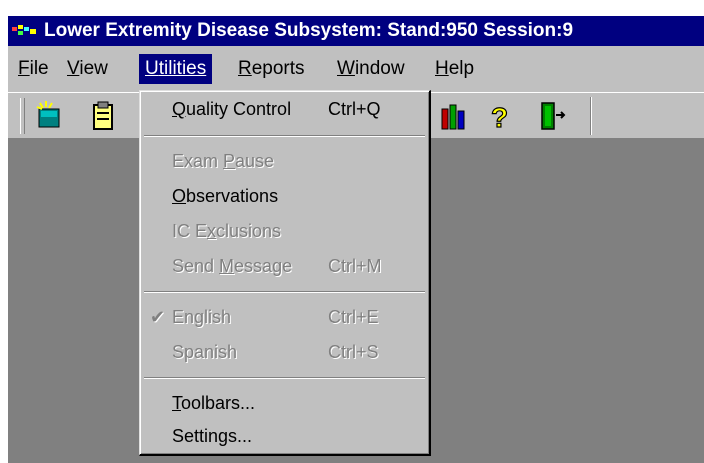 This screenshot has width=704, height=463. Describe the element at coordinates (284, 231) in the screenshot. I see `menu-item-ic-exclusions: IC Exclusions` at that location.